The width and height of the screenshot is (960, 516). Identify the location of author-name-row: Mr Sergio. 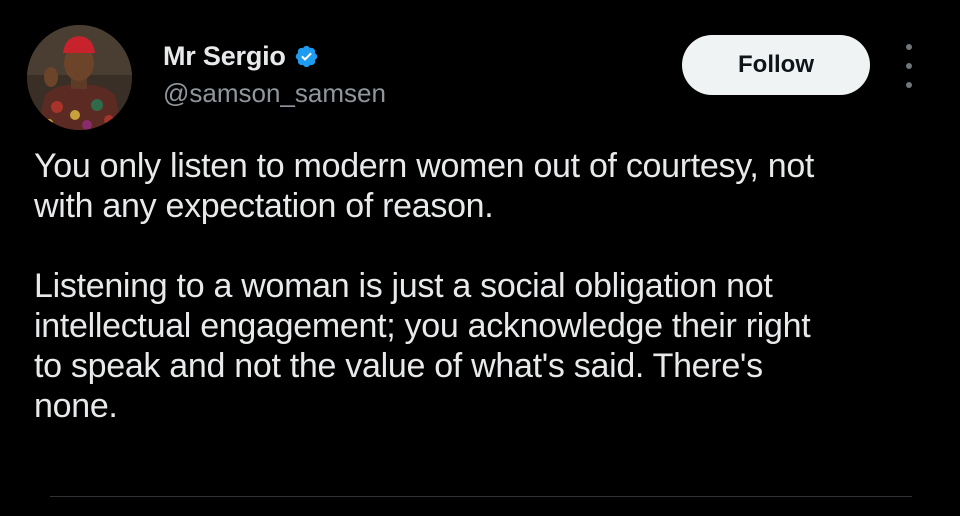
(241, 56).